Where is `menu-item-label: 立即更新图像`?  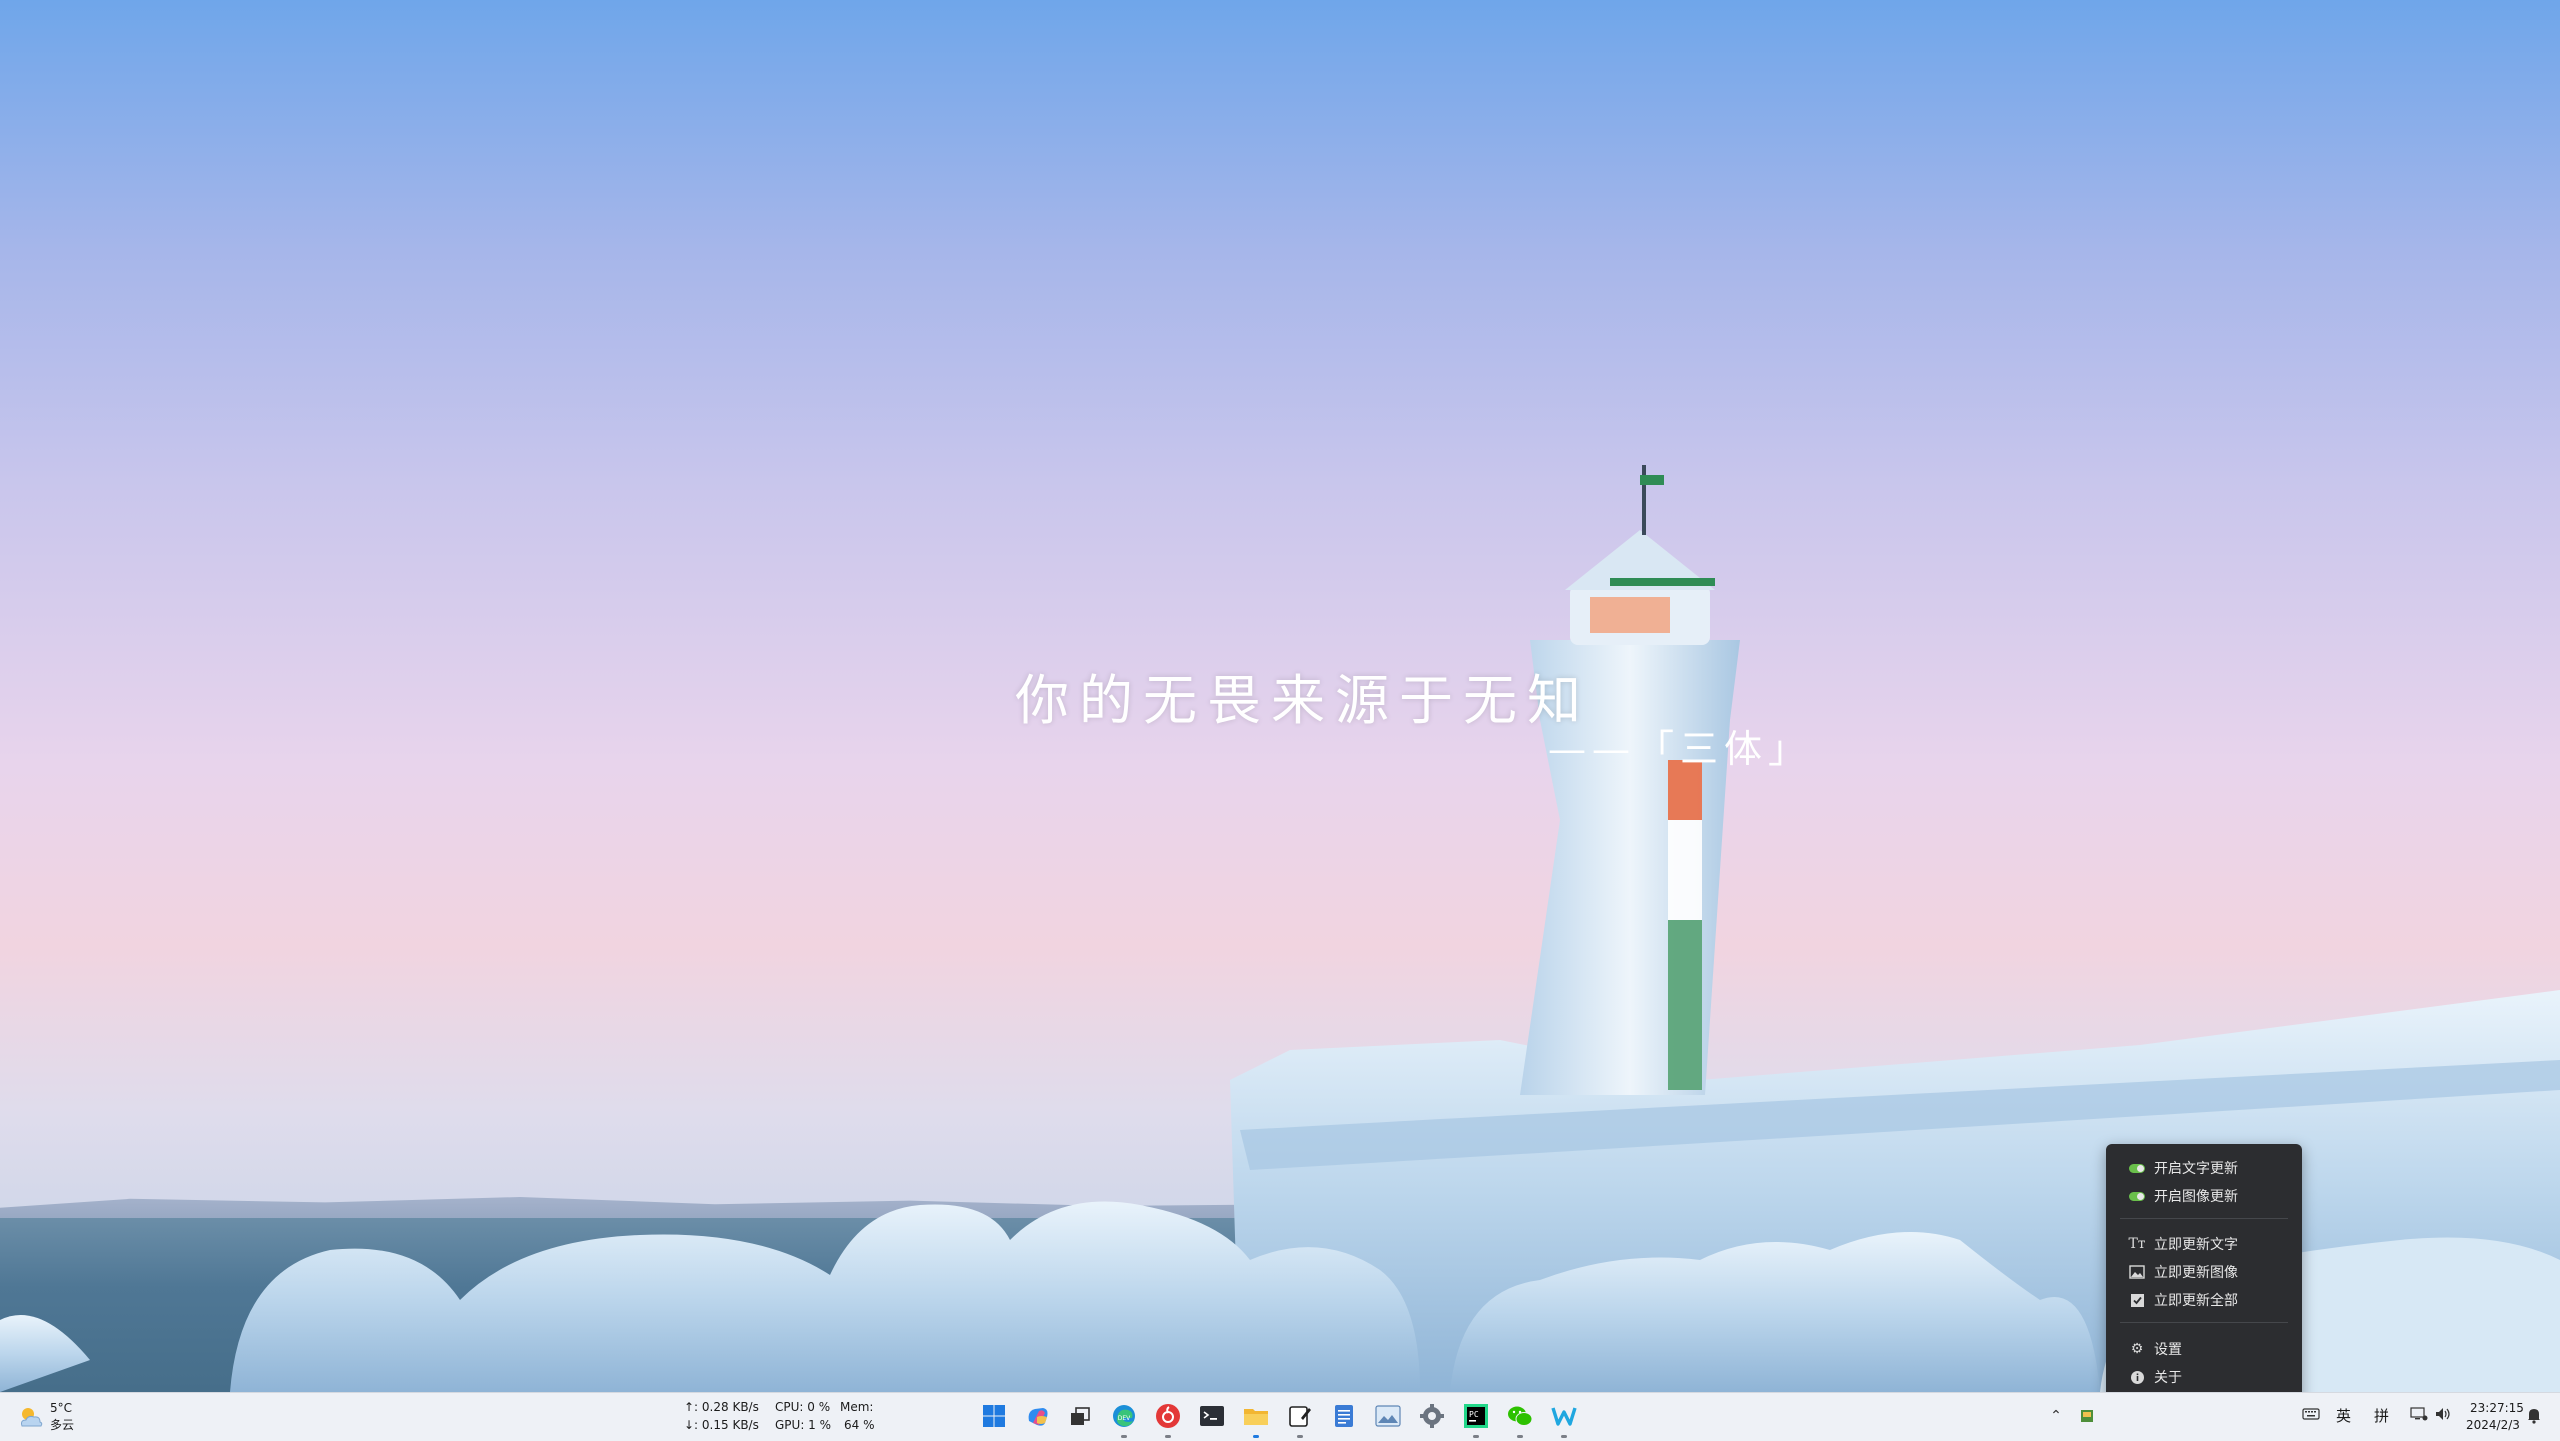
menu-item-label: 立即更新图像 is located at coordinates (2196, 1273).